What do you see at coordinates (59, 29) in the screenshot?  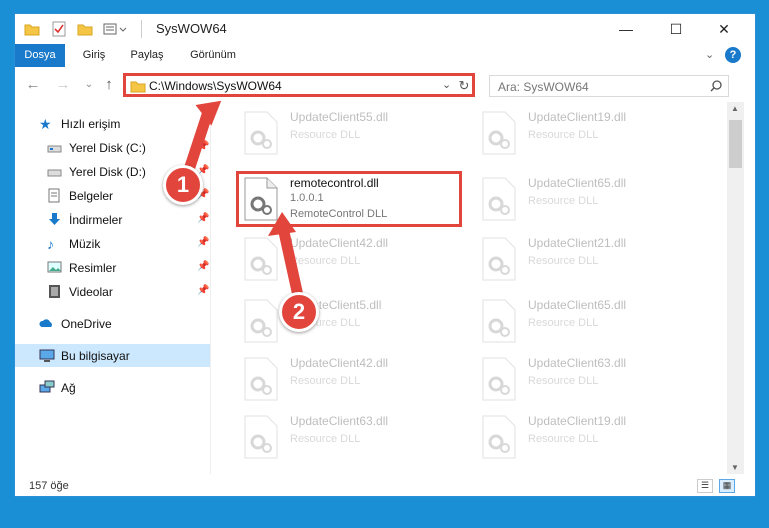 I see `properties-icon` at bounding box center [59, 29].